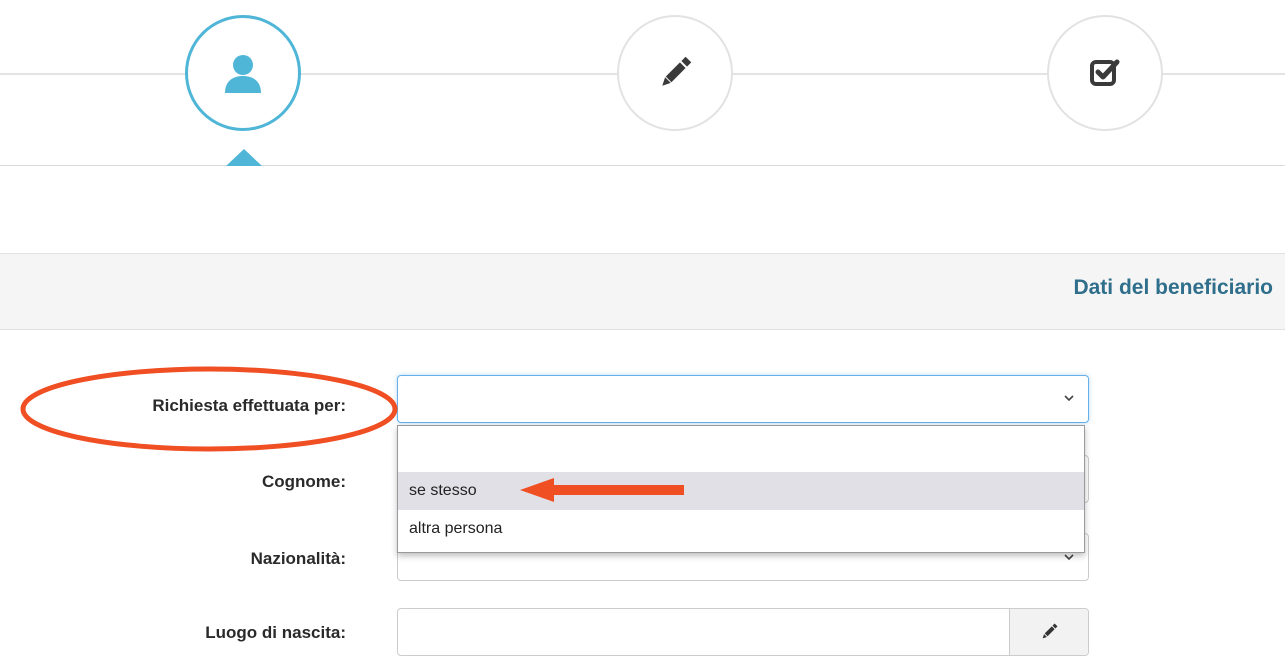 The image size is (1285, 656). I want to click on panel-title: Dati del beneficiario, so click(1173, 287).